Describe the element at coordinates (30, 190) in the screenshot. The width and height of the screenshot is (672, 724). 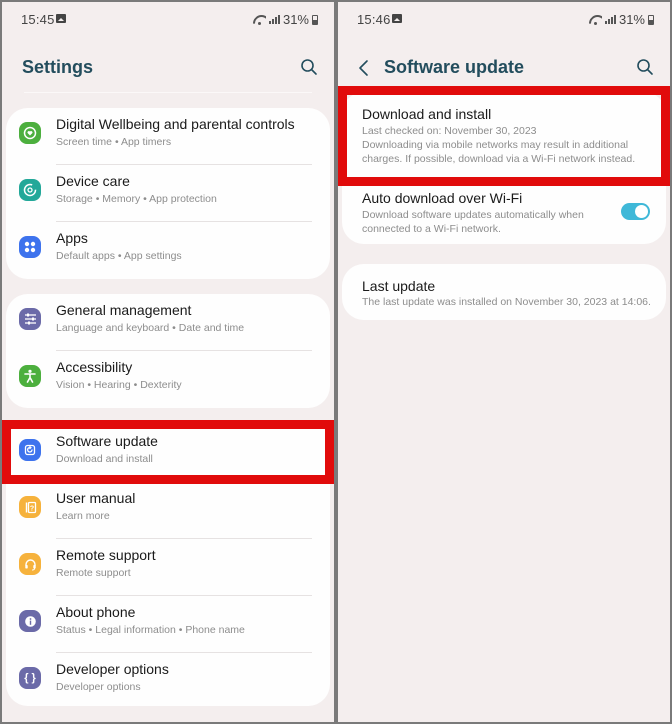
I see `device-care-icon` at that location.